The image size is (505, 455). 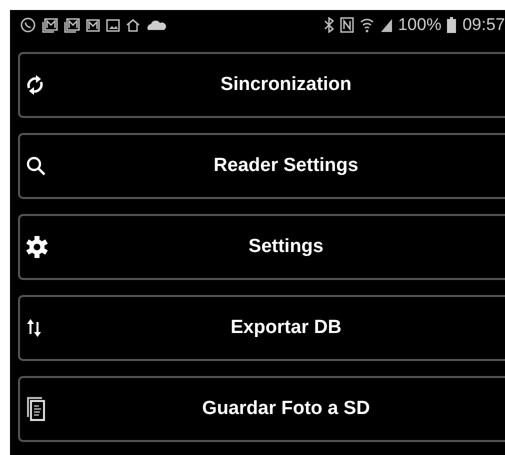 What do you see at coordinates (35, 85) in the screenshot?
I see `sync-icon` at bounding box center [35, 85].